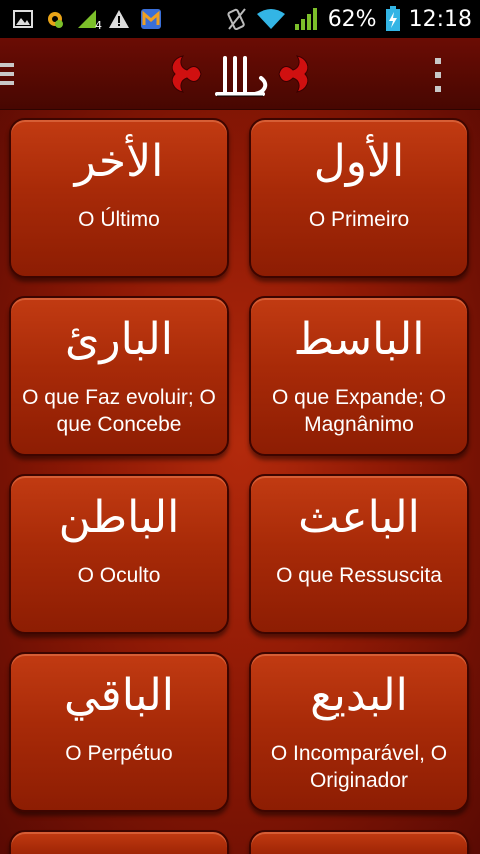 This screenshot has width=480, height=854. I want to click on app-m-icon, so click(151, 19).